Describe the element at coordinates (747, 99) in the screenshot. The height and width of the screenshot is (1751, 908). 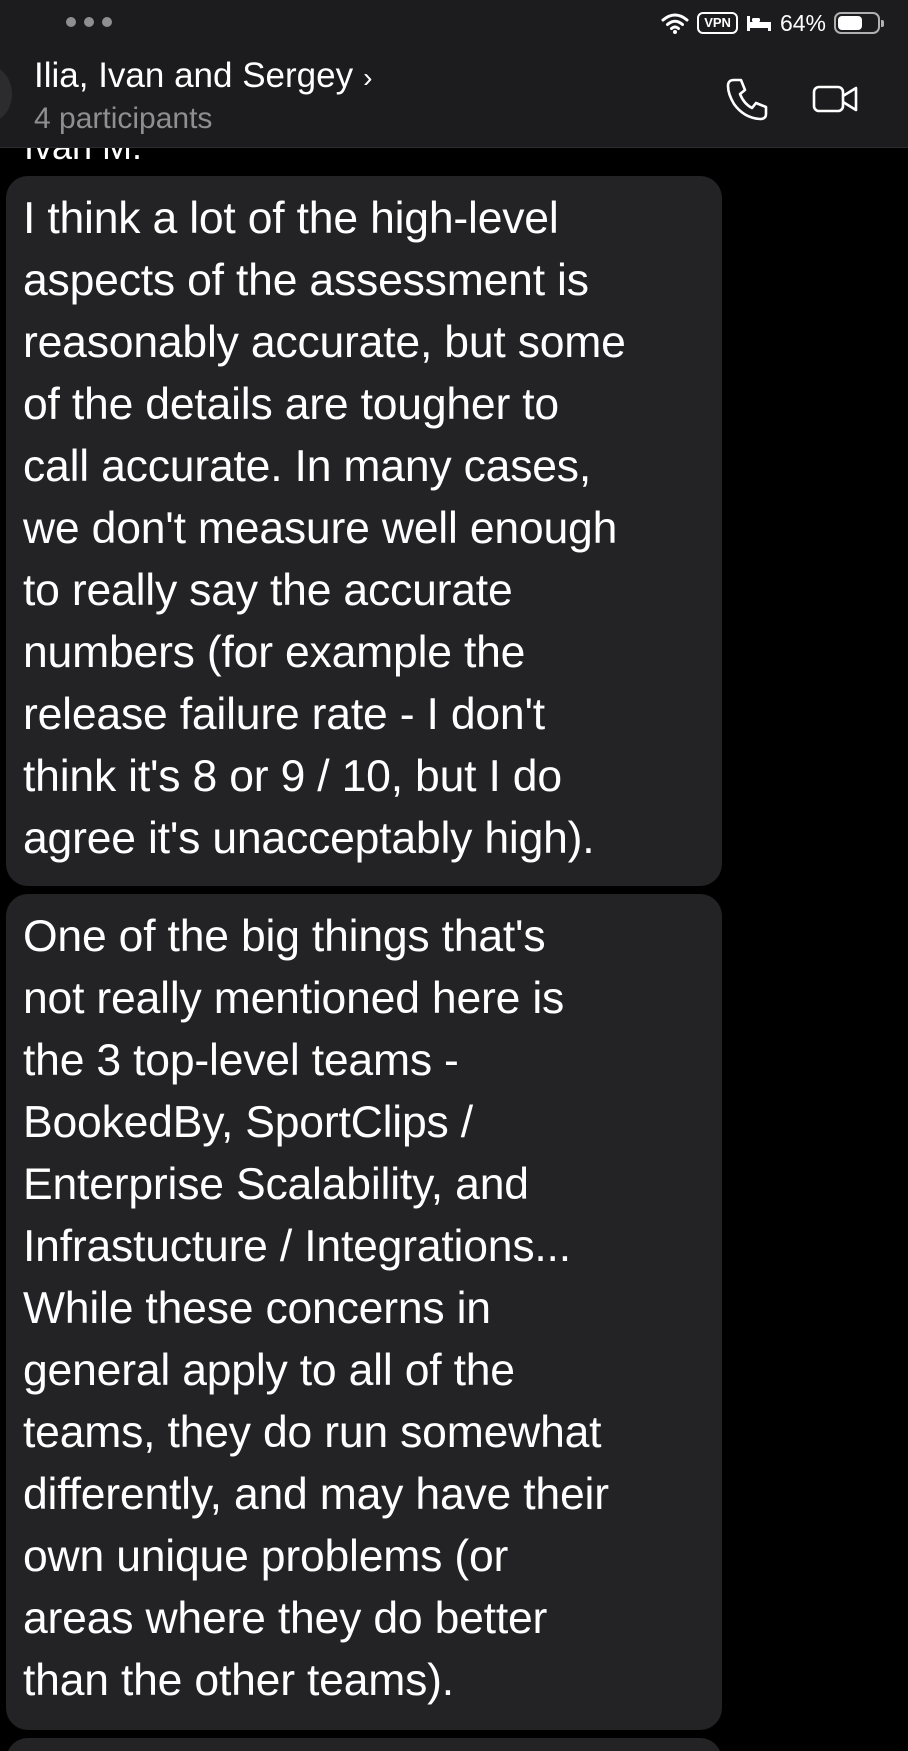
I see `phone-call-icon` at that location.